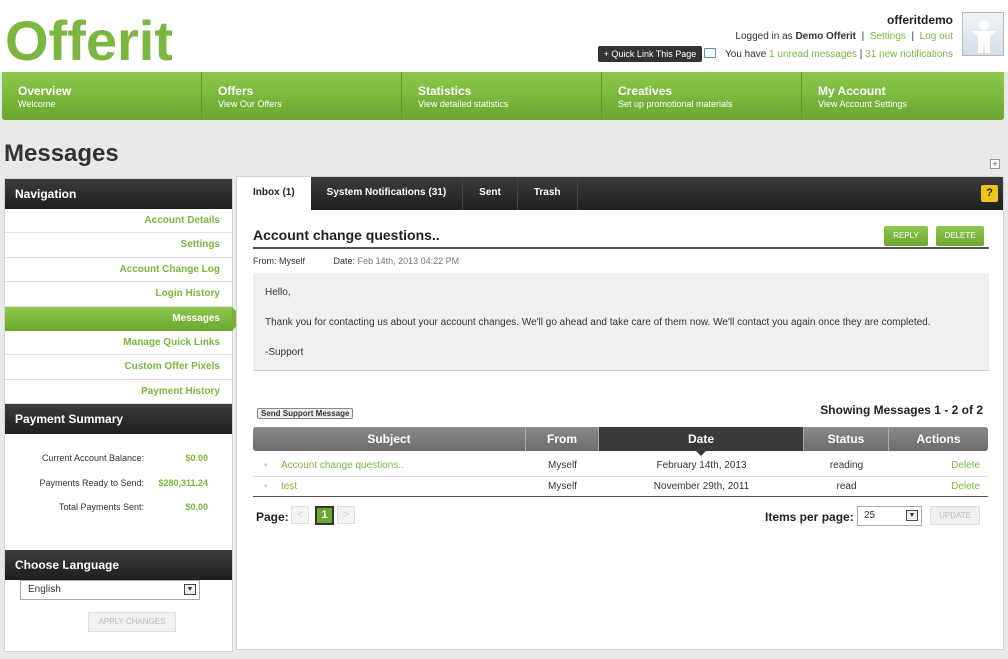 This screenshot has width=1008, height=659. Describe the element at coordinates (387, 193) in the screenshot. I see `tab-system-notifications: System Notifications (31)` at that location.